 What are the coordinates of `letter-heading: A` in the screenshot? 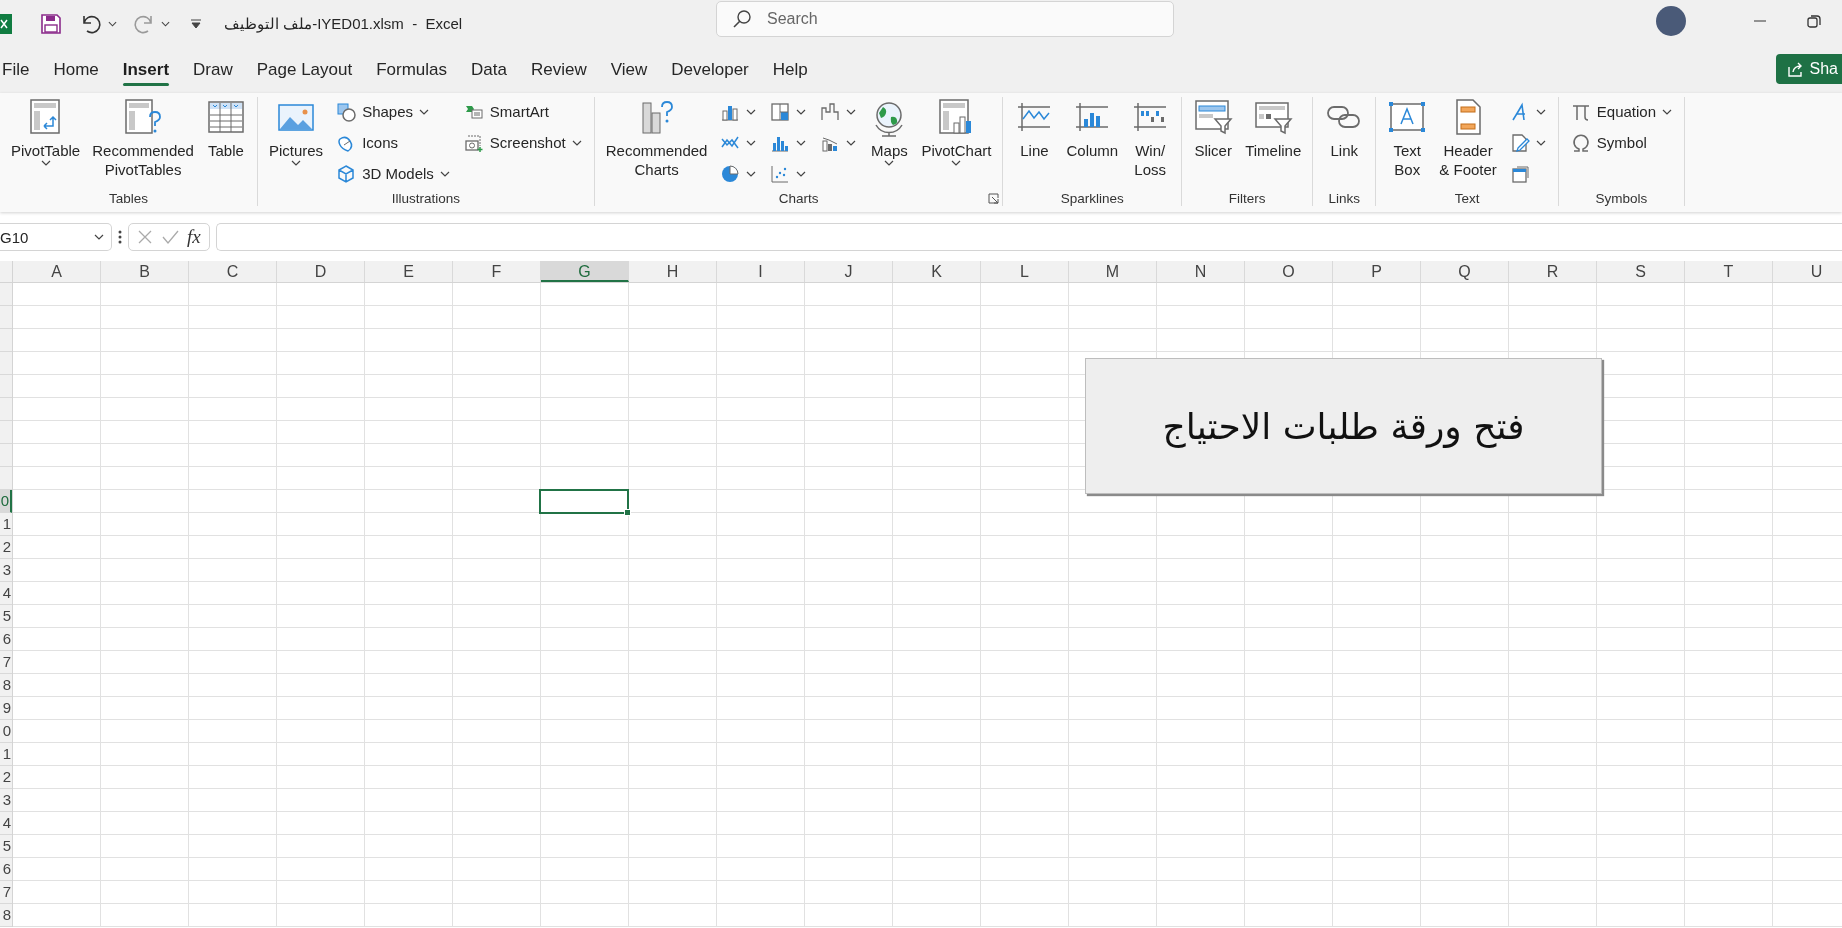 It's located at (57, 271).